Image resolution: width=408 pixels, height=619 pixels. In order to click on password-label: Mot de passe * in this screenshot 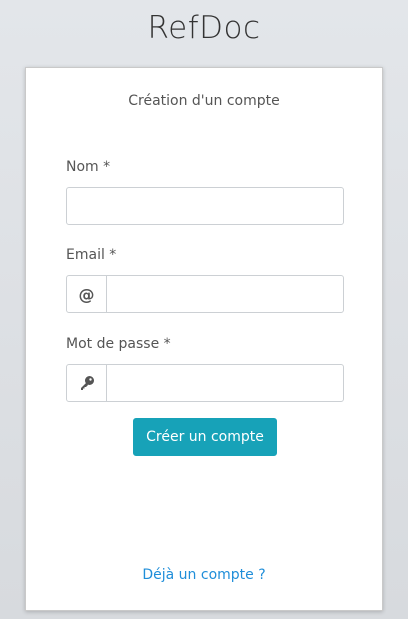, I will do `click(118, 344)`.